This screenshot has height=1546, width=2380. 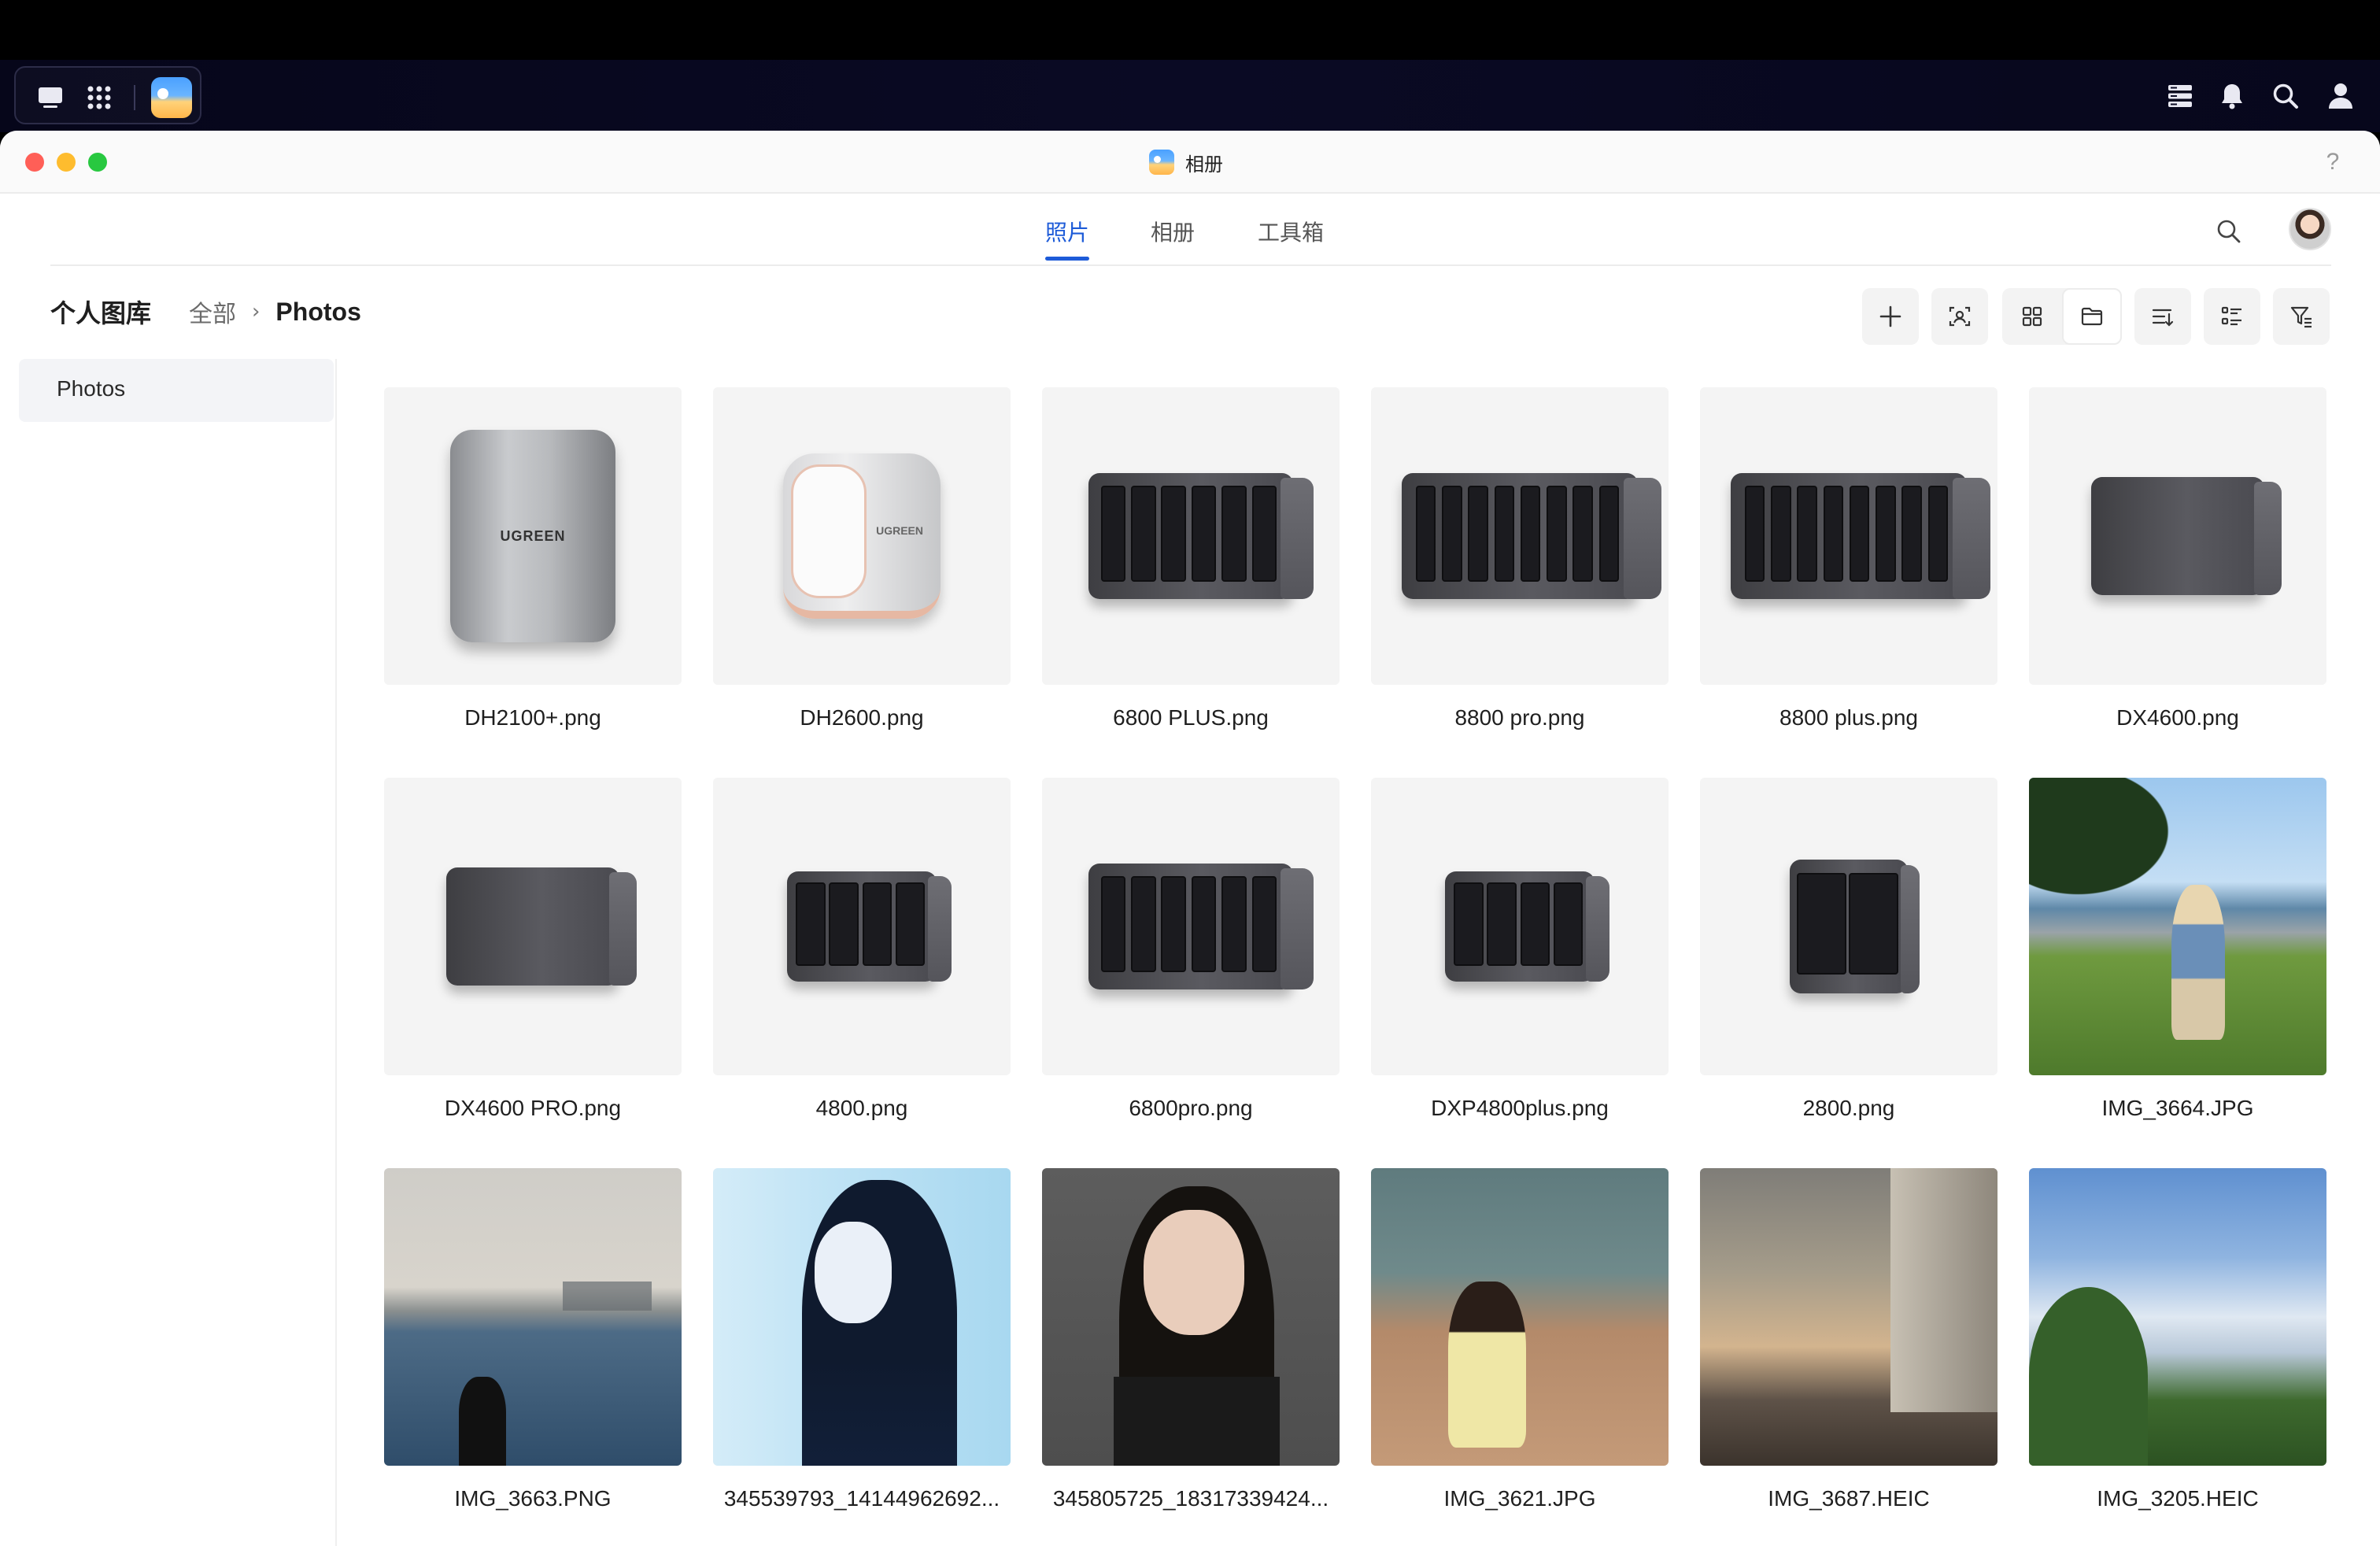 What do you see at coordinates (2340, 96) in the screenshot?
I see `user-icon` at bounding box center [2340, 96].